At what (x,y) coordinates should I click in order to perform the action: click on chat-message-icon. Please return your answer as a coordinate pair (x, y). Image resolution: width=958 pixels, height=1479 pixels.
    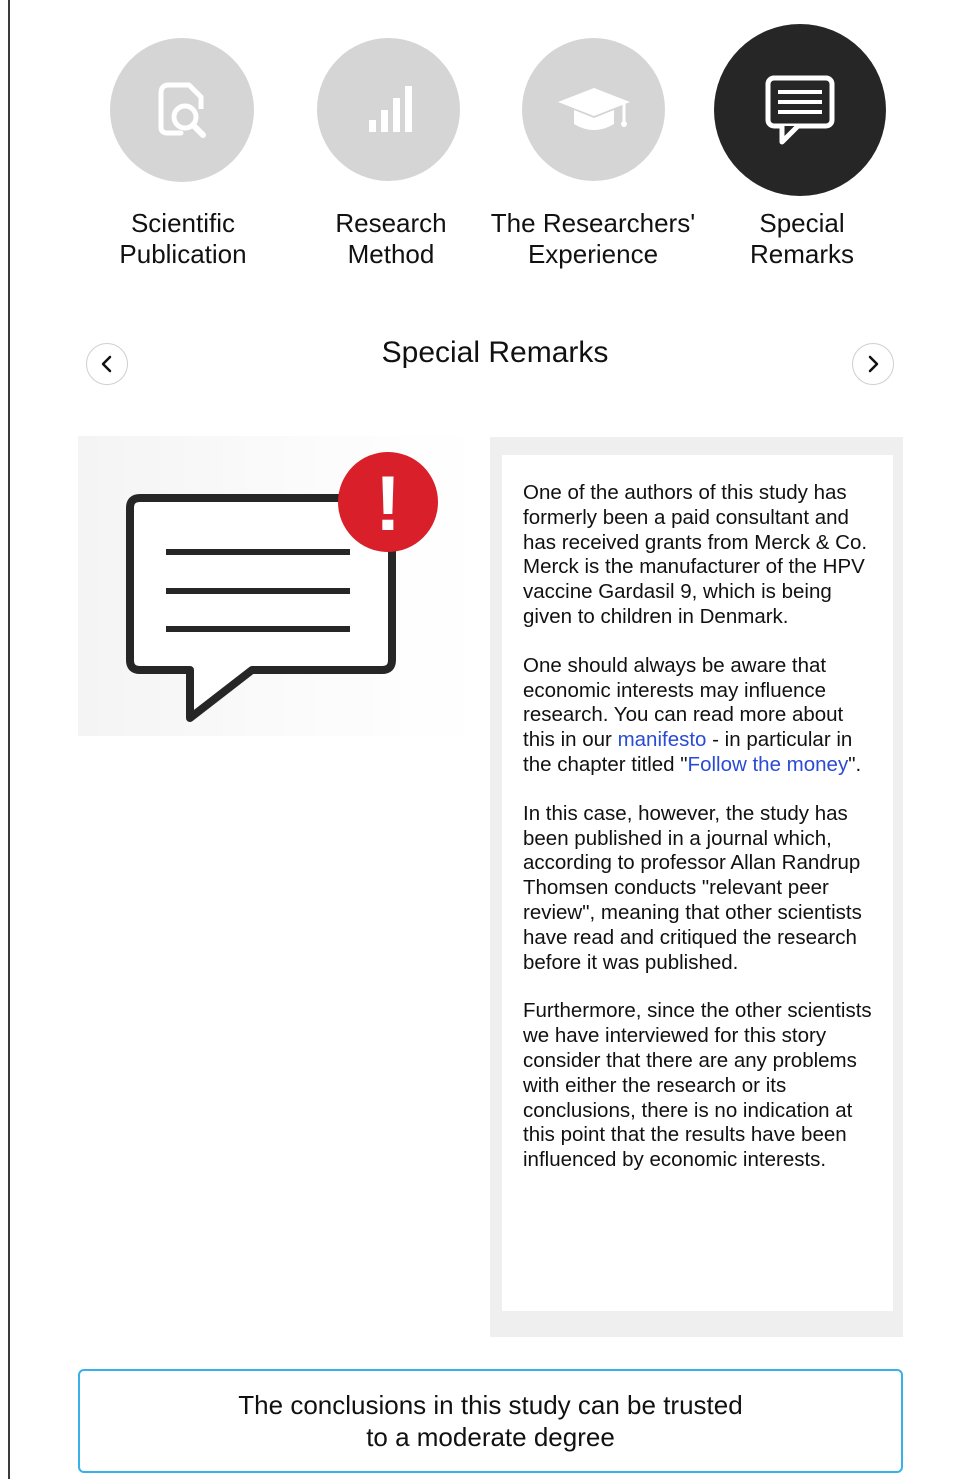
    Looking at the image, I should click on (800, 110).